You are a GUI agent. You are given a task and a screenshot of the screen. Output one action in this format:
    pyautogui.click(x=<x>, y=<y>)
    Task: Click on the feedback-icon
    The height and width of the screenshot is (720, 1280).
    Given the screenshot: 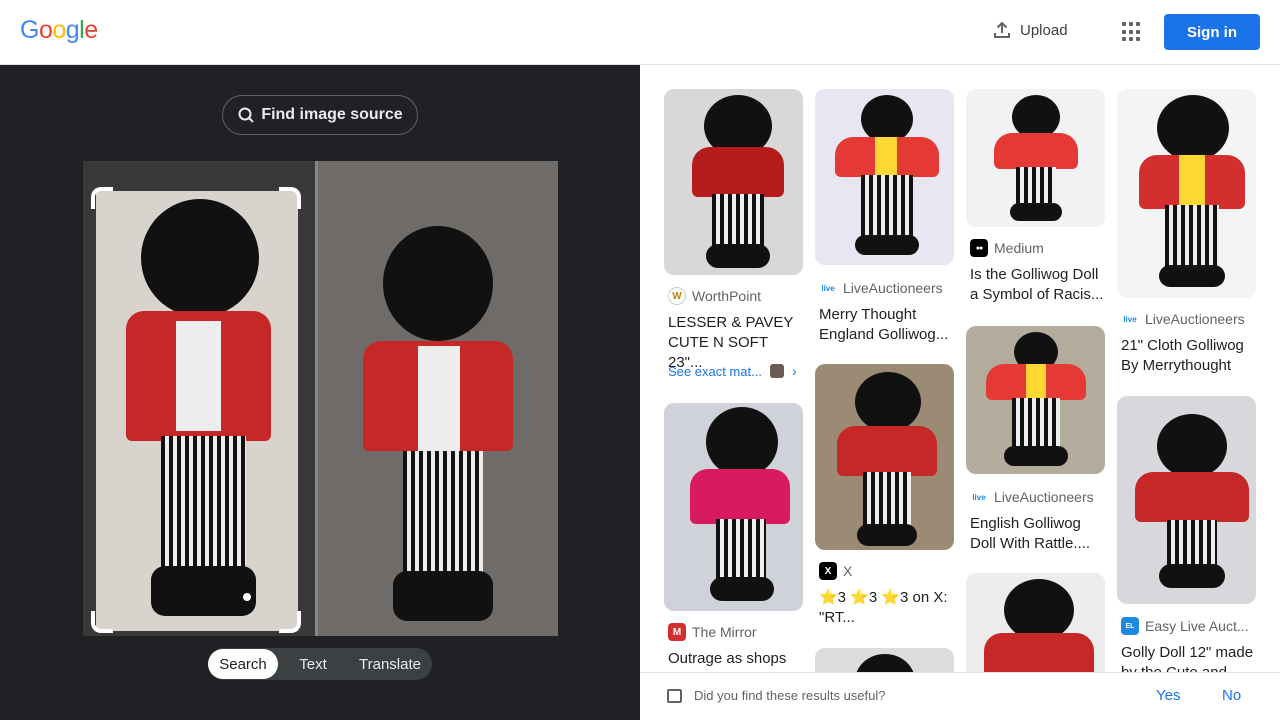 What is the action you would take?
    pyautogui.click(x=674, y=696)
    